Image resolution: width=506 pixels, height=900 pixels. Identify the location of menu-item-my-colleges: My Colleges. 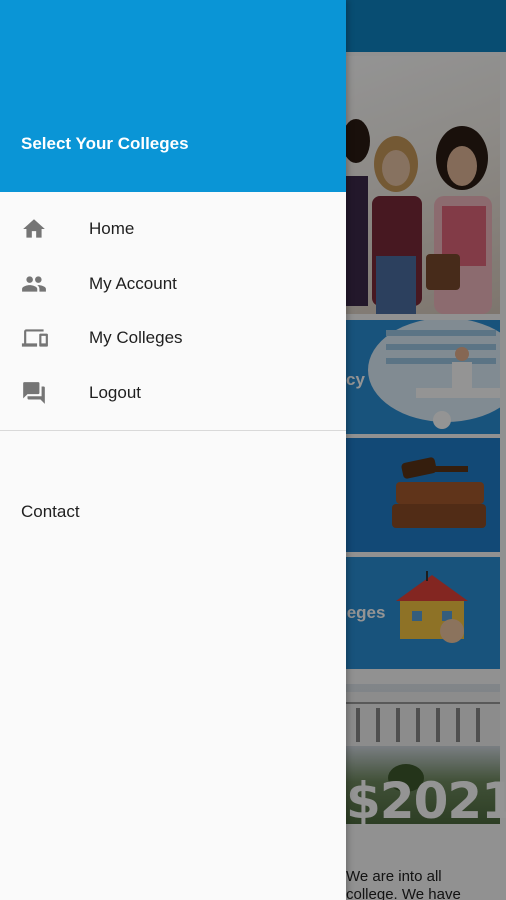
(173, 338).